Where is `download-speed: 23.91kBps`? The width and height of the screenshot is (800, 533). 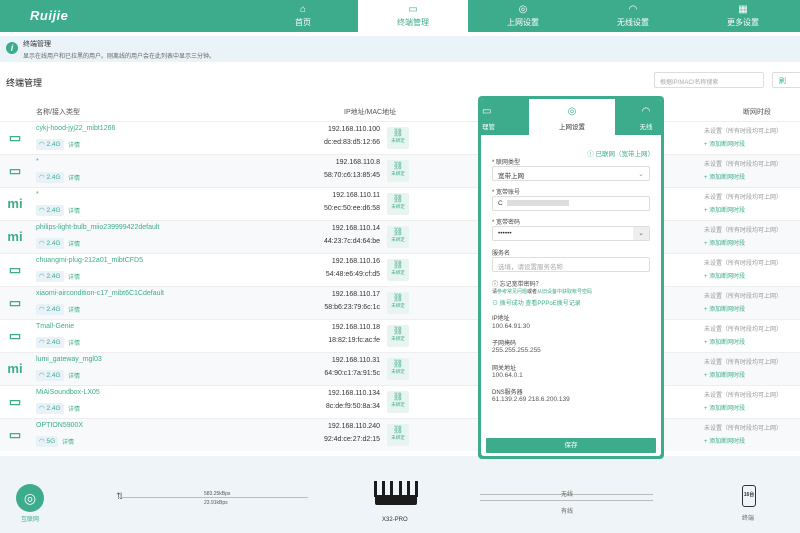 download-speed: 23.91kBps is located at coordinates (216, 503).